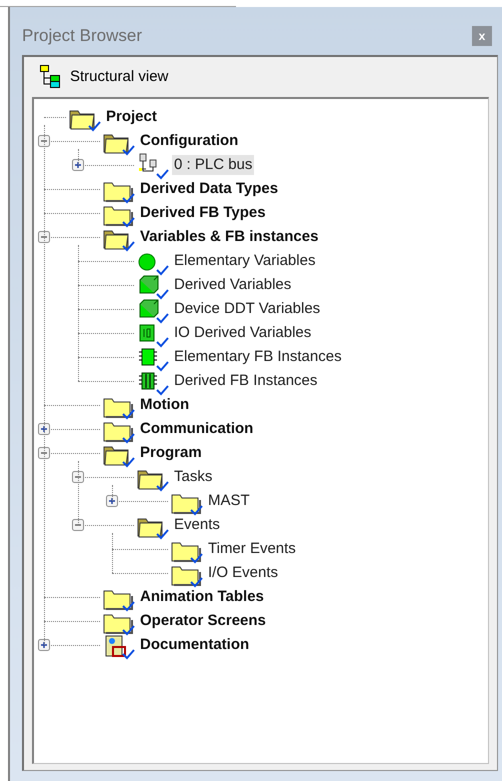  Describe the element at coordinates (243, 333) in the screenshot. I see `tree-item: IO Derived Variables` at that location.